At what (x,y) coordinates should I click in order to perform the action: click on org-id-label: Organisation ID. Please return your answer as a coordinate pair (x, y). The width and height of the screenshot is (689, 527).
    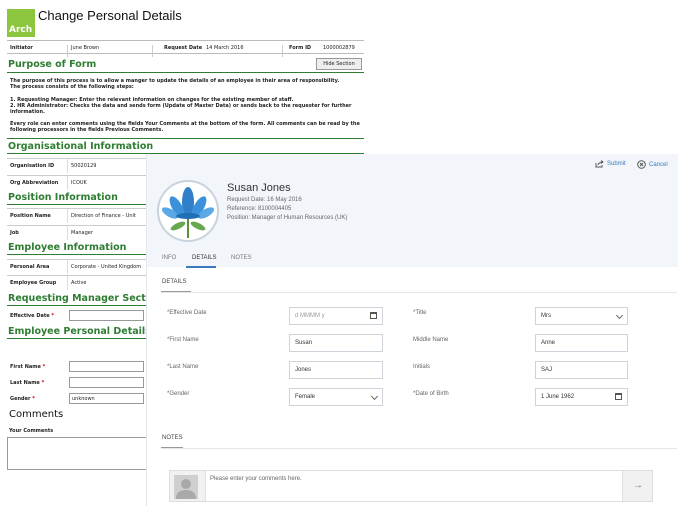
    Looking at the image, I should click on (32, 166).